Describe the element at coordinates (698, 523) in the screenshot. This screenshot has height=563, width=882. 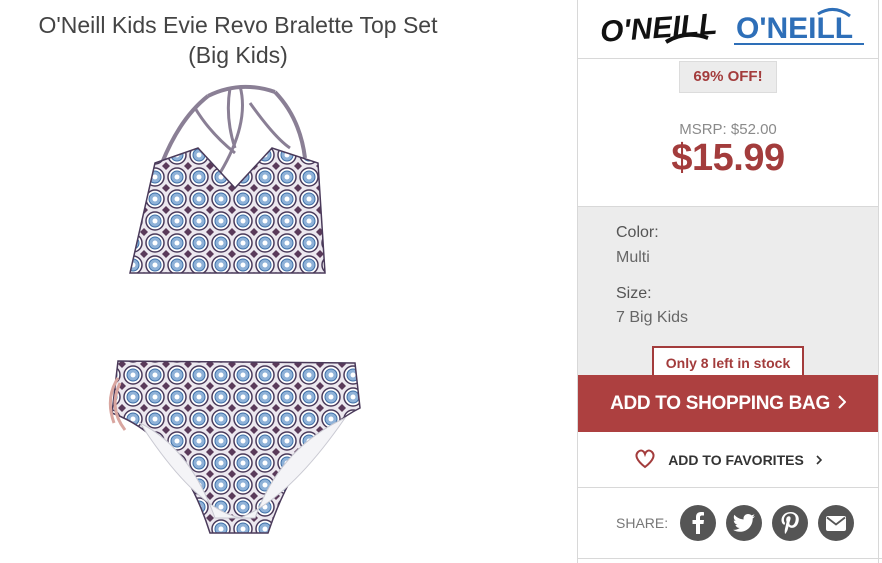
I see `facebook-icon` at that location.